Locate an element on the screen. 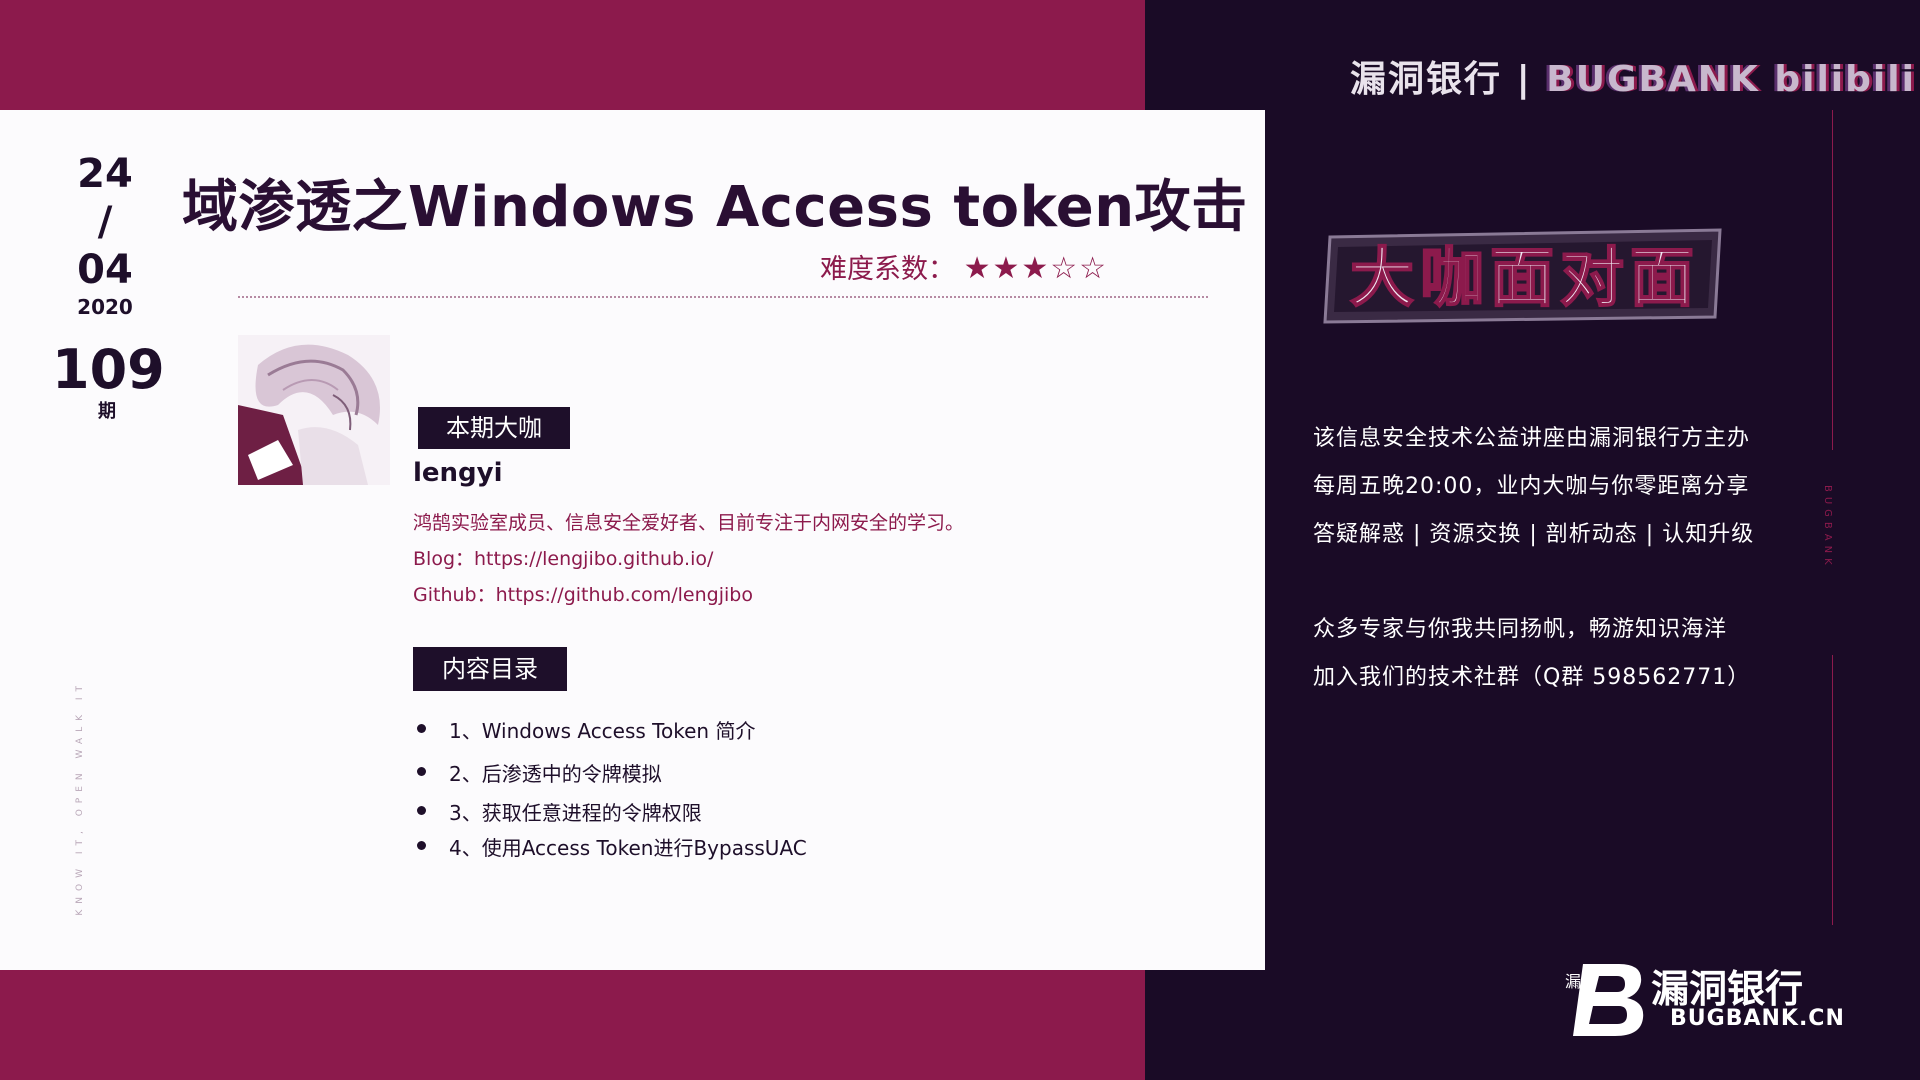  promo-line-5: 加入我们的技术社群（Q群 598562771） is located at coordinates (1532, 677).